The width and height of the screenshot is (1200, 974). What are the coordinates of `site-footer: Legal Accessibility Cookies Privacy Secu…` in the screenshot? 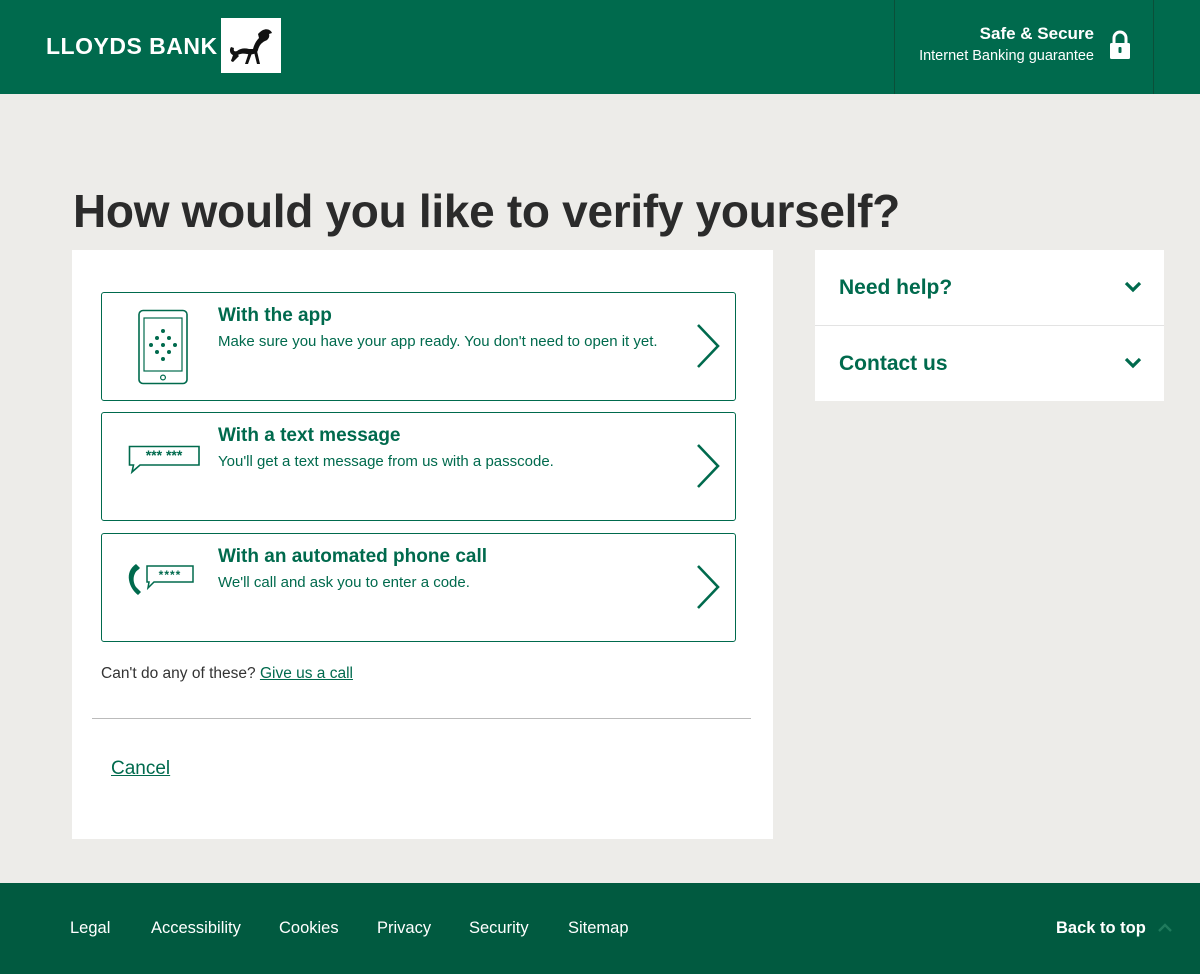 It's located at (600, 928).